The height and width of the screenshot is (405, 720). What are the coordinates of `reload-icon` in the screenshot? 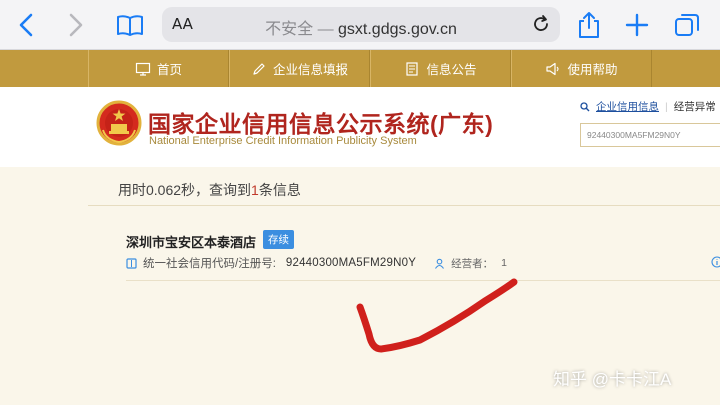 It's located at (541, 24).